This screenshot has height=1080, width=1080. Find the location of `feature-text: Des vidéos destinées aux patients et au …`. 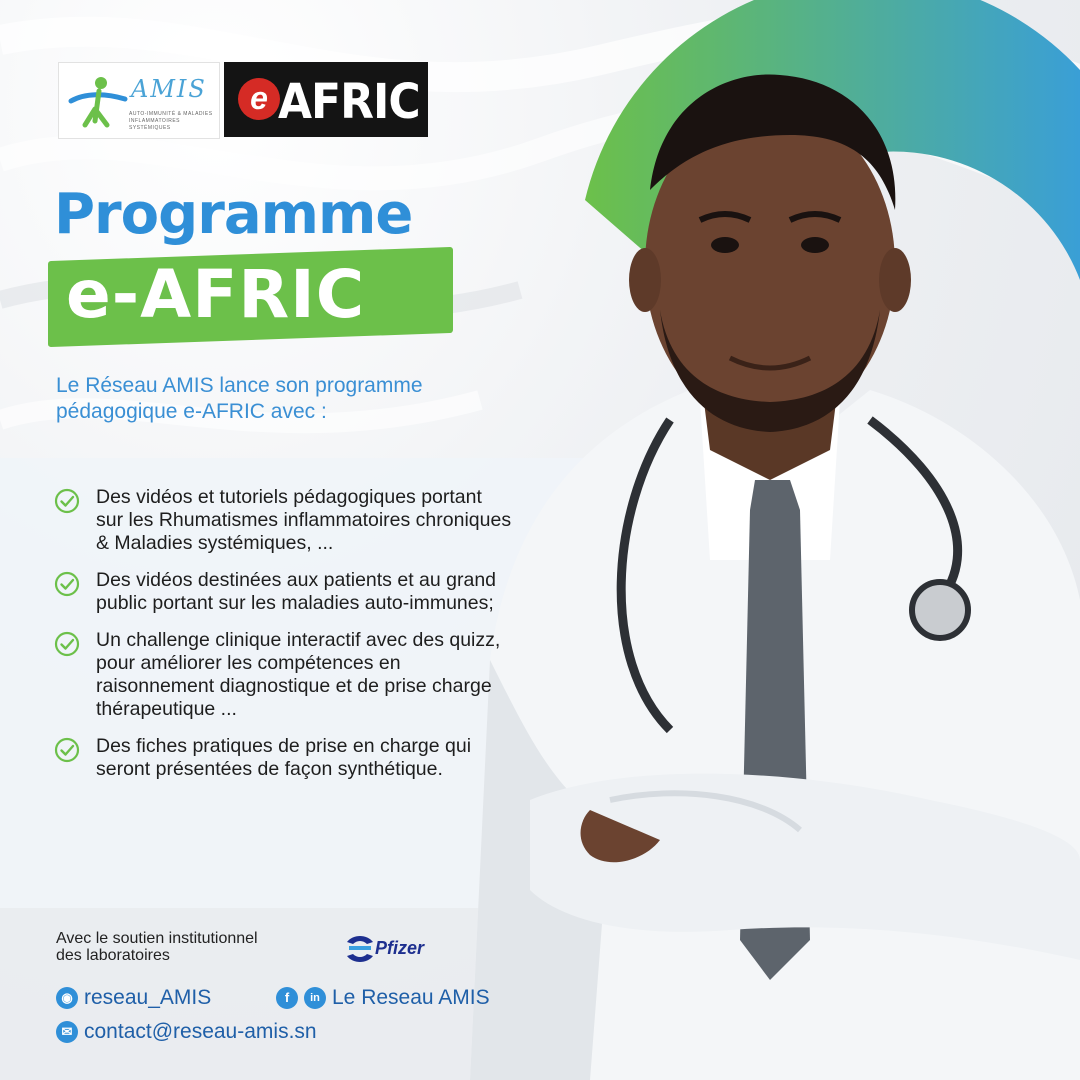

feature-text: Des vidéos destinées aux patients et au … is located at coordinates (296, 591).